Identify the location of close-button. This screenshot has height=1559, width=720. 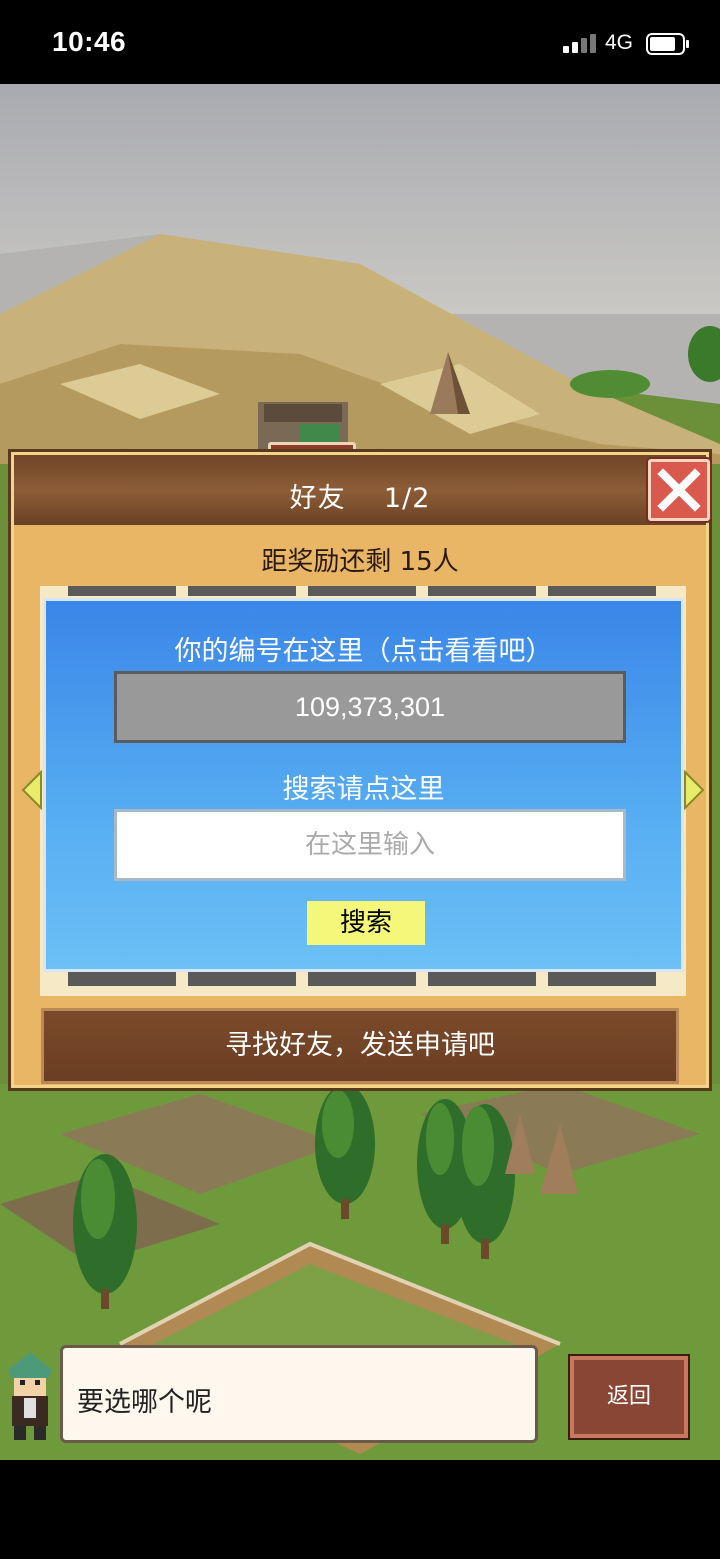
(679, 490).